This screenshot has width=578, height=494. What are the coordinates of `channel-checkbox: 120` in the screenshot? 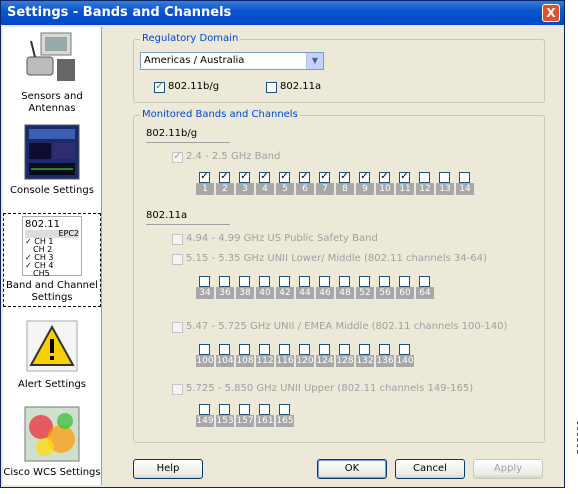 It's located at (305, 355).